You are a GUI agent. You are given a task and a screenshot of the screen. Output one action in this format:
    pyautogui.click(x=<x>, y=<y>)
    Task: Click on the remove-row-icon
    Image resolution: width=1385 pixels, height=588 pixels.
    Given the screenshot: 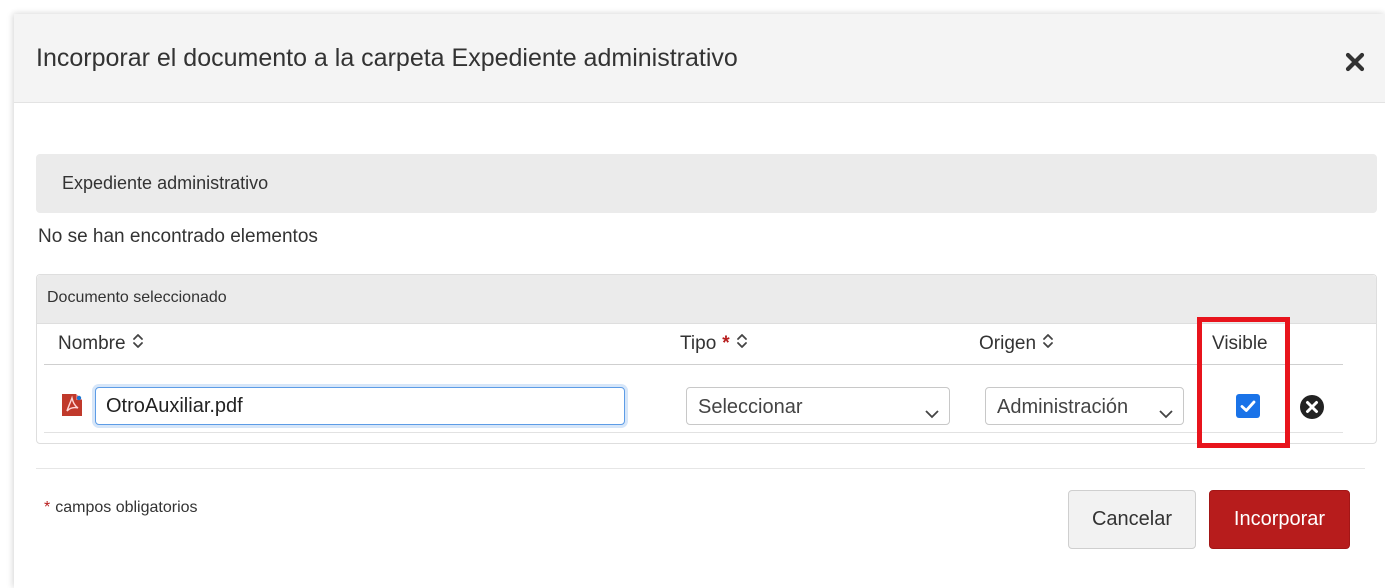 What is the action you would take?
    pyautogui.click(x=1312, y=407)
    